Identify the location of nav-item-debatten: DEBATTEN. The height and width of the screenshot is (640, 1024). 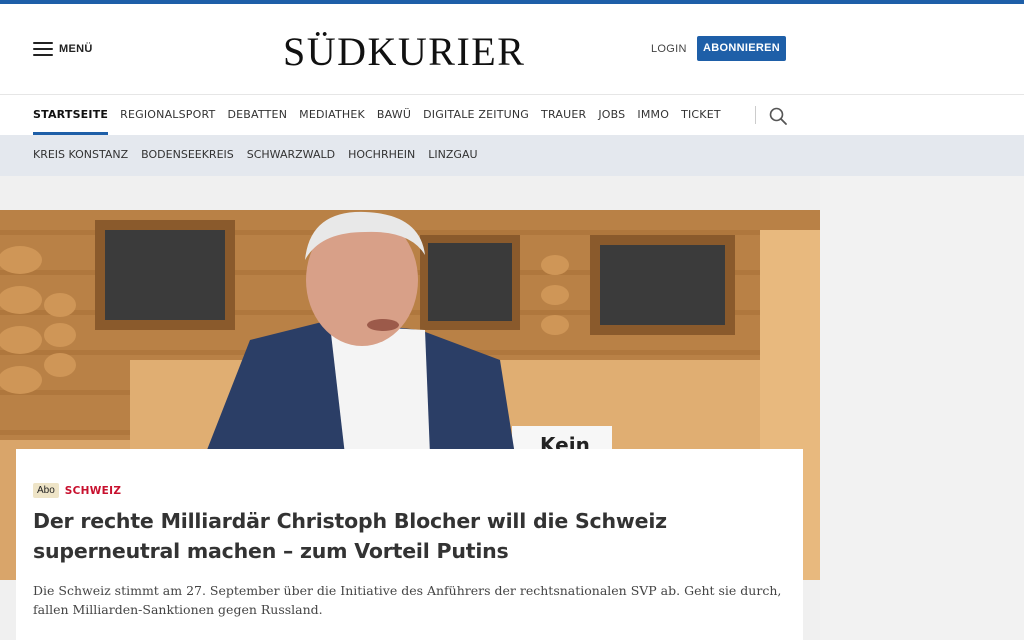
(257, 115).